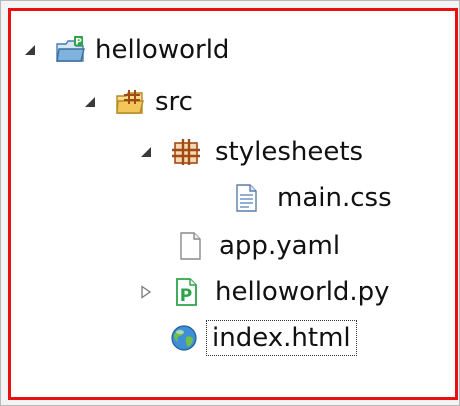  I want to click on python-file-icon: P, so click(186, 292).